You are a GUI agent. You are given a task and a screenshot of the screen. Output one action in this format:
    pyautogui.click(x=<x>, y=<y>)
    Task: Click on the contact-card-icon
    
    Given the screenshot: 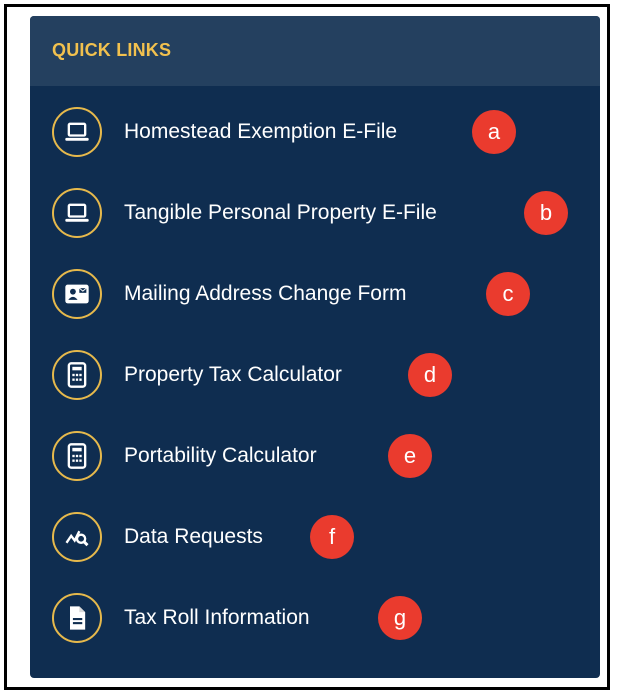 What is the action you would take?
    pyautogui.click(x=77, y=294)
    